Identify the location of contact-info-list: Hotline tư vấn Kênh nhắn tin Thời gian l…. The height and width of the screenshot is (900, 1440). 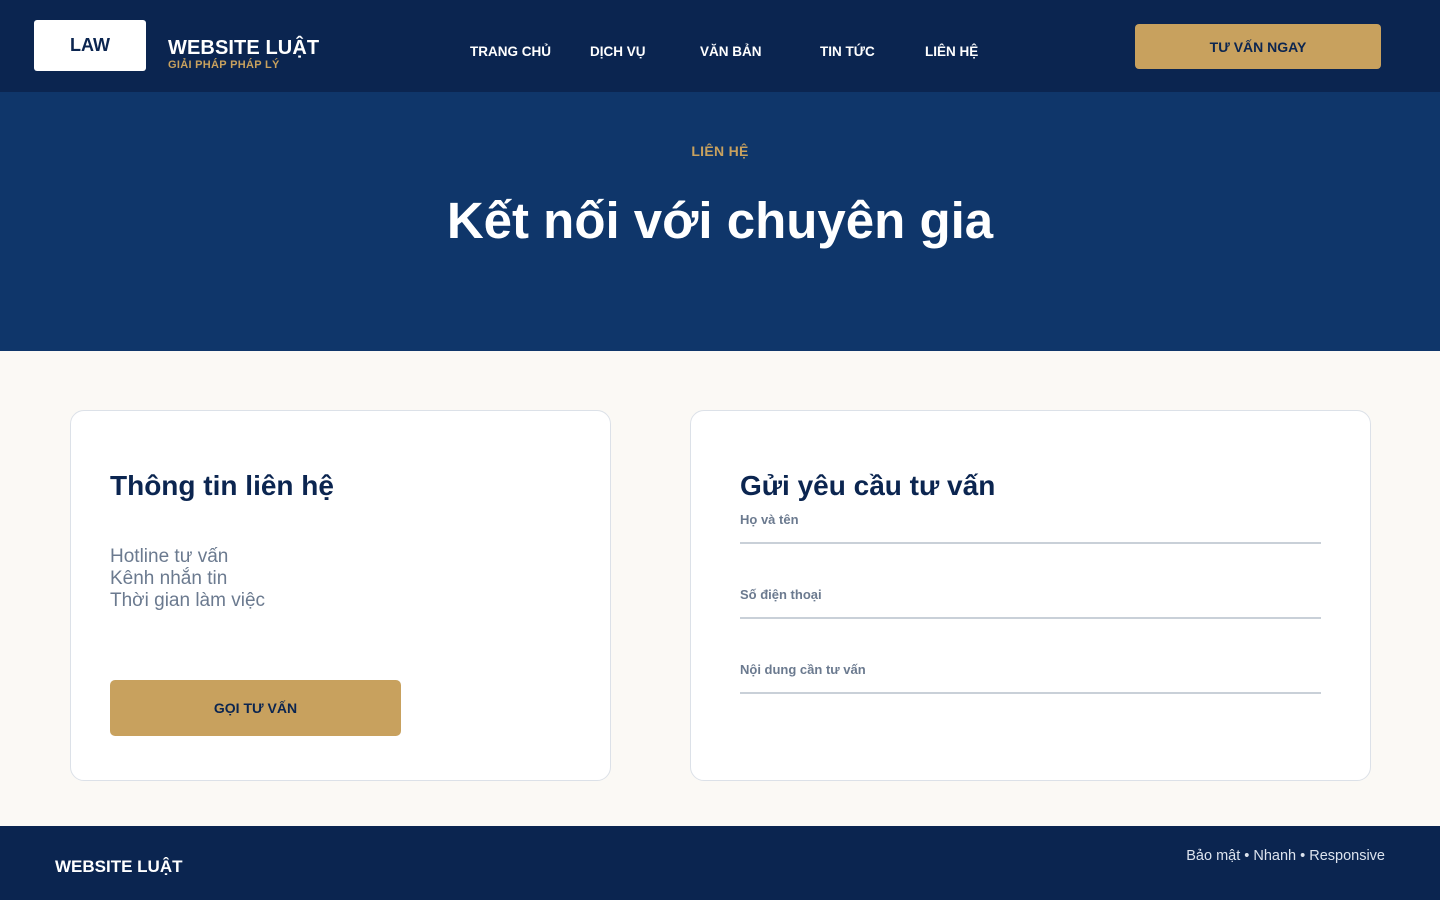
(187, 579).